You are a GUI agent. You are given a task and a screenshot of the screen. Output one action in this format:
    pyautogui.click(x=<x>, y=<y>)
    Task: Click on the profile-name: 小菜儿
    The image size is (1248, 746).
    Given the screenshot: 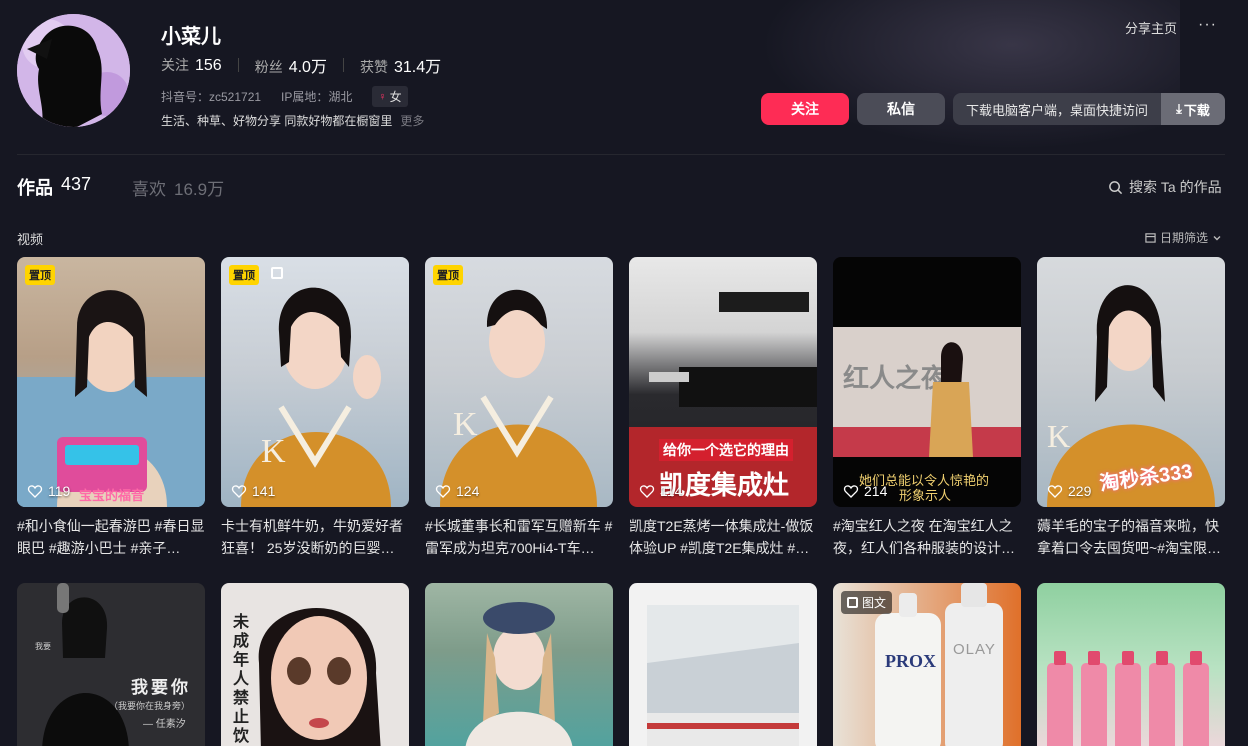 What is the action you would take?
    pyautogui.click(x=191, y=37)
    